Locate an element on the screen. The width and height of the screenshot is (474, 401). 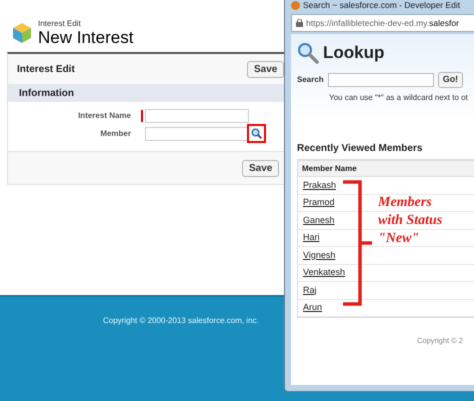
field-label: Interest Name is located at coordinates (104, 116).